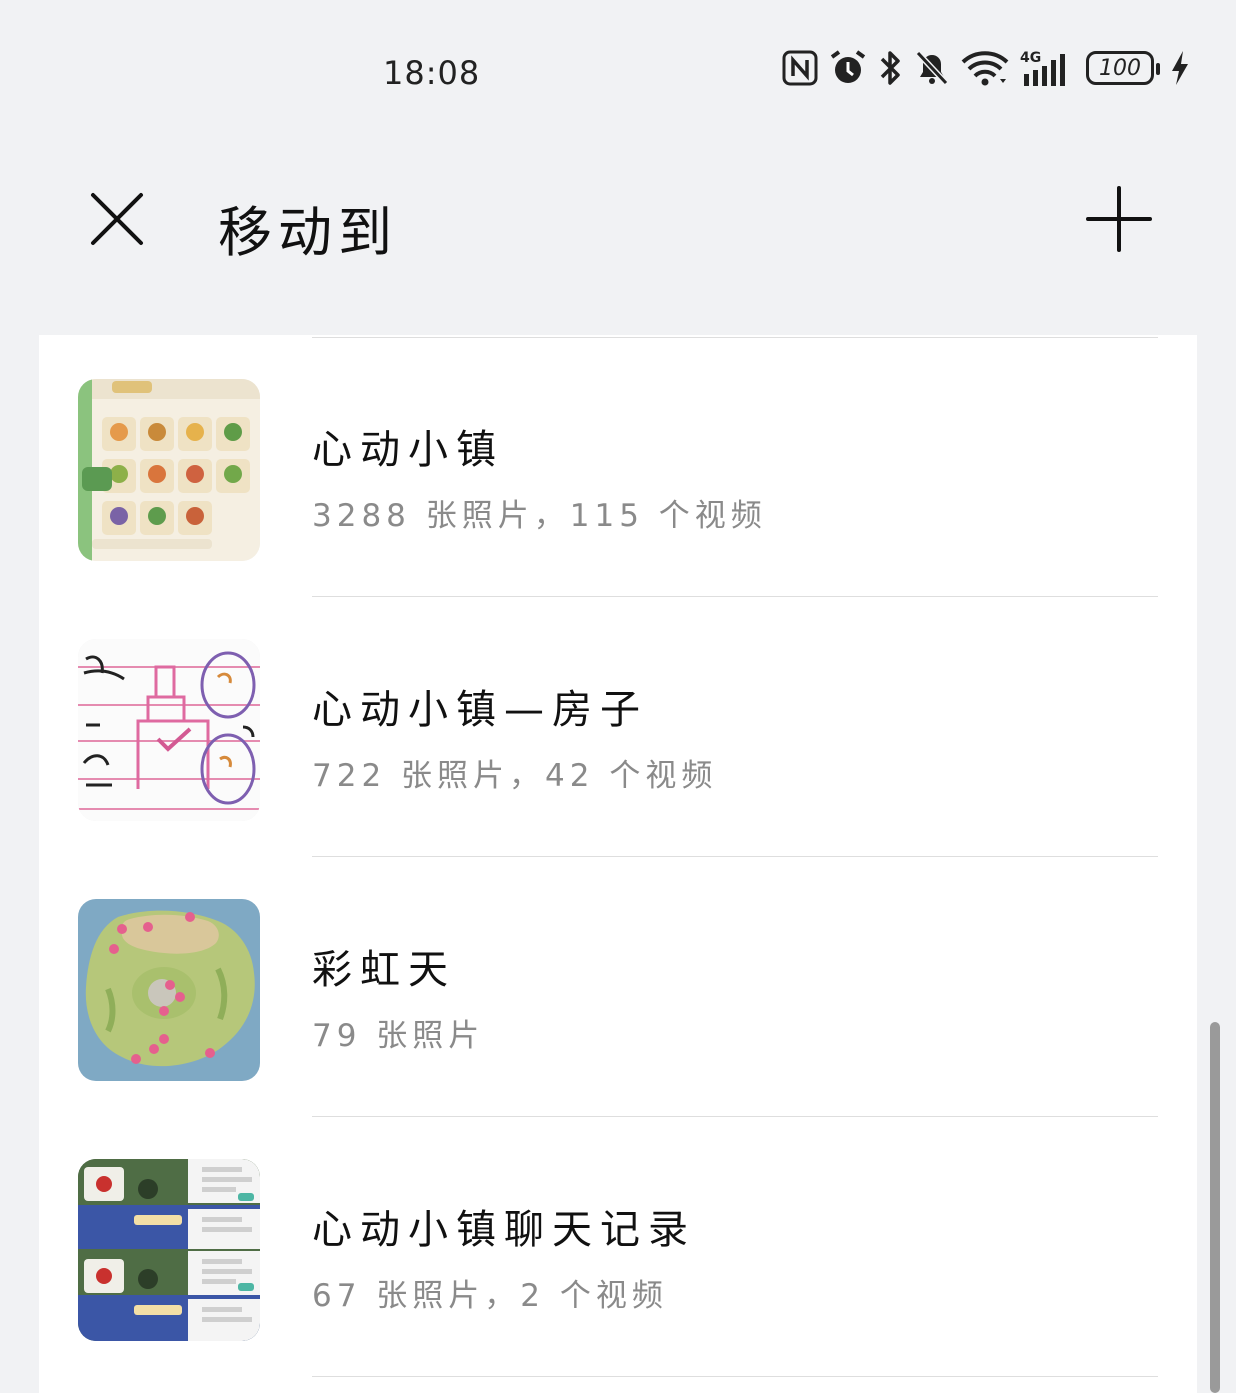 The width and height of the screenshot is (1236, 1393). What do you see at coordinates (539, 516) in the screenshot?
I see `album-count: 3288 张照片，115 个视频` at bounding box center [539, 516].